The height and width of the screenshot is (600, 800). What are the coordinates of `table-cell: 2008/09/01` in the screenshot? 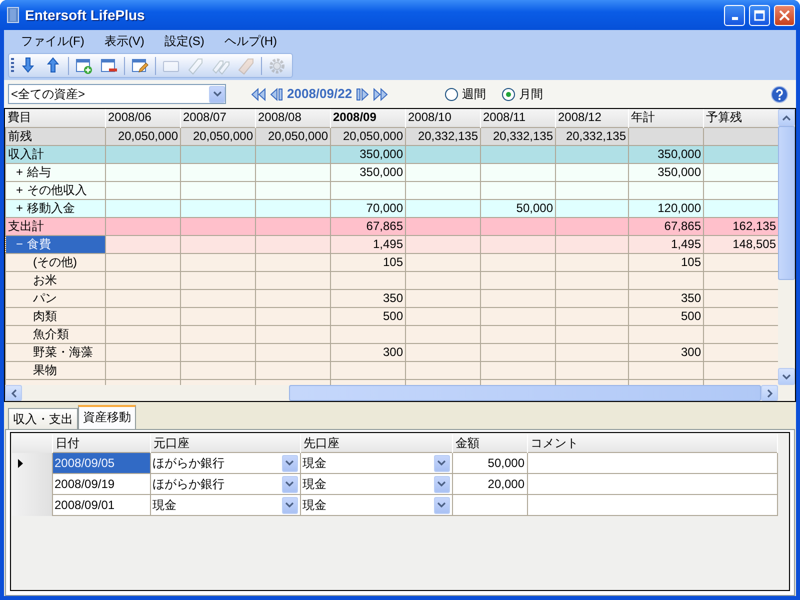 It's located at (101, 505).